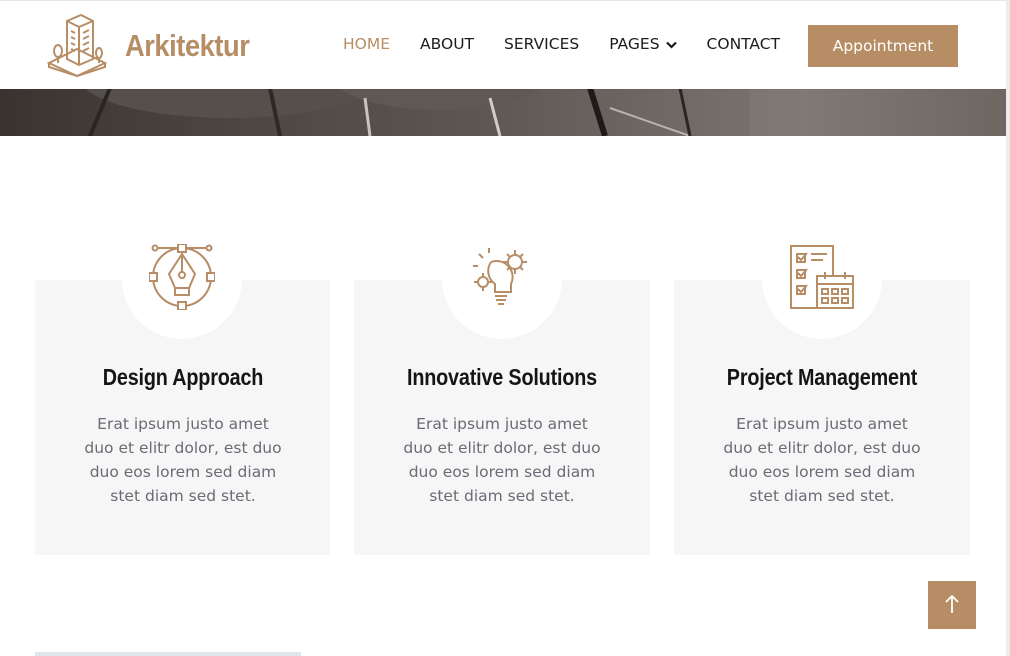  I want to click on gear-lightbulb-icon, so click(502, 279).